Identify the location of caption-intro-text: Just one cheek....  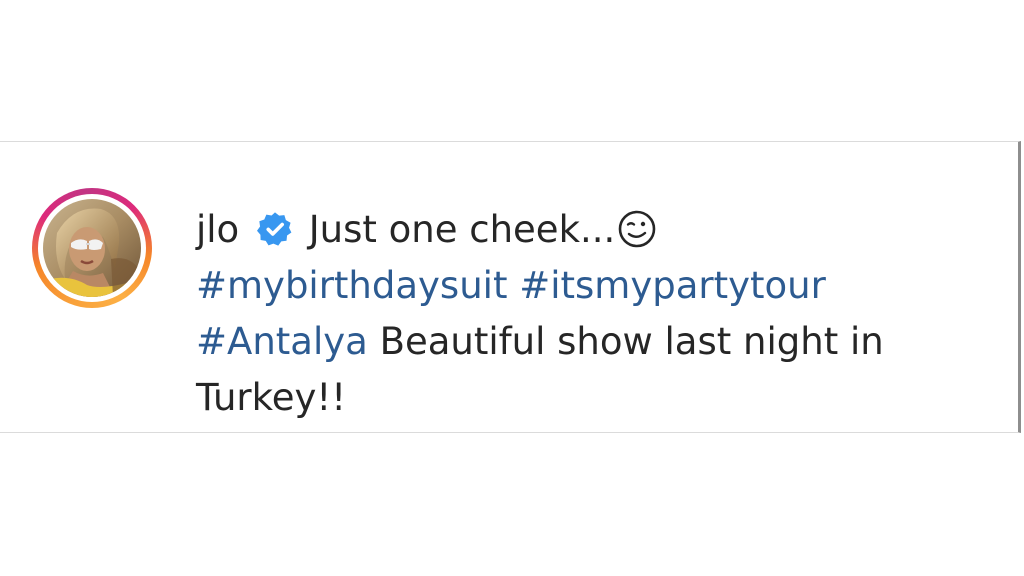
(462, 229).